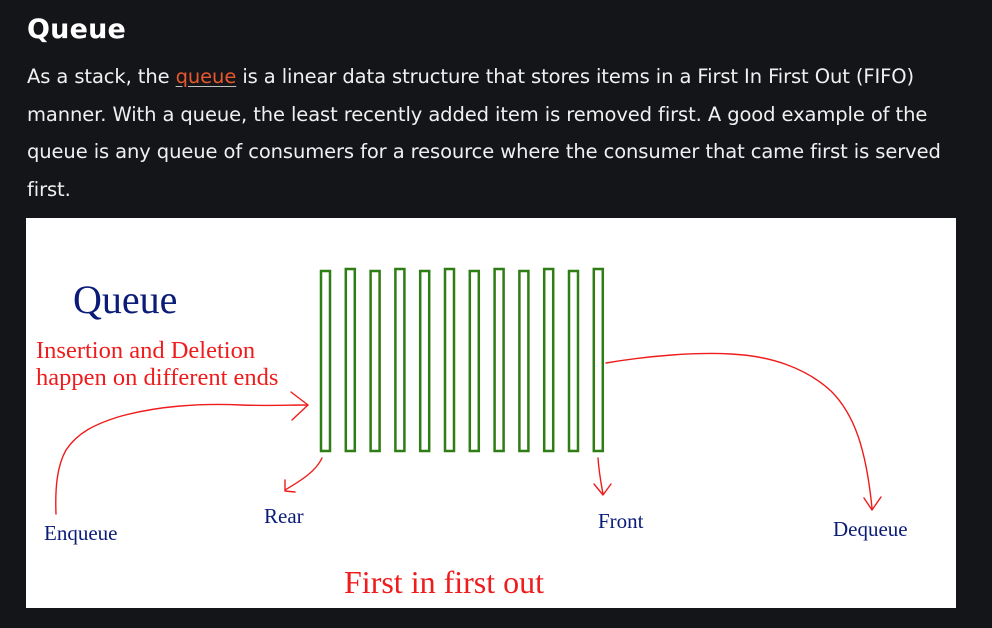 This screenshot has width=992, height=628. Describe the element at coordinates (206, 76) in the screenshot. I see `queue-link: queue` at that location.